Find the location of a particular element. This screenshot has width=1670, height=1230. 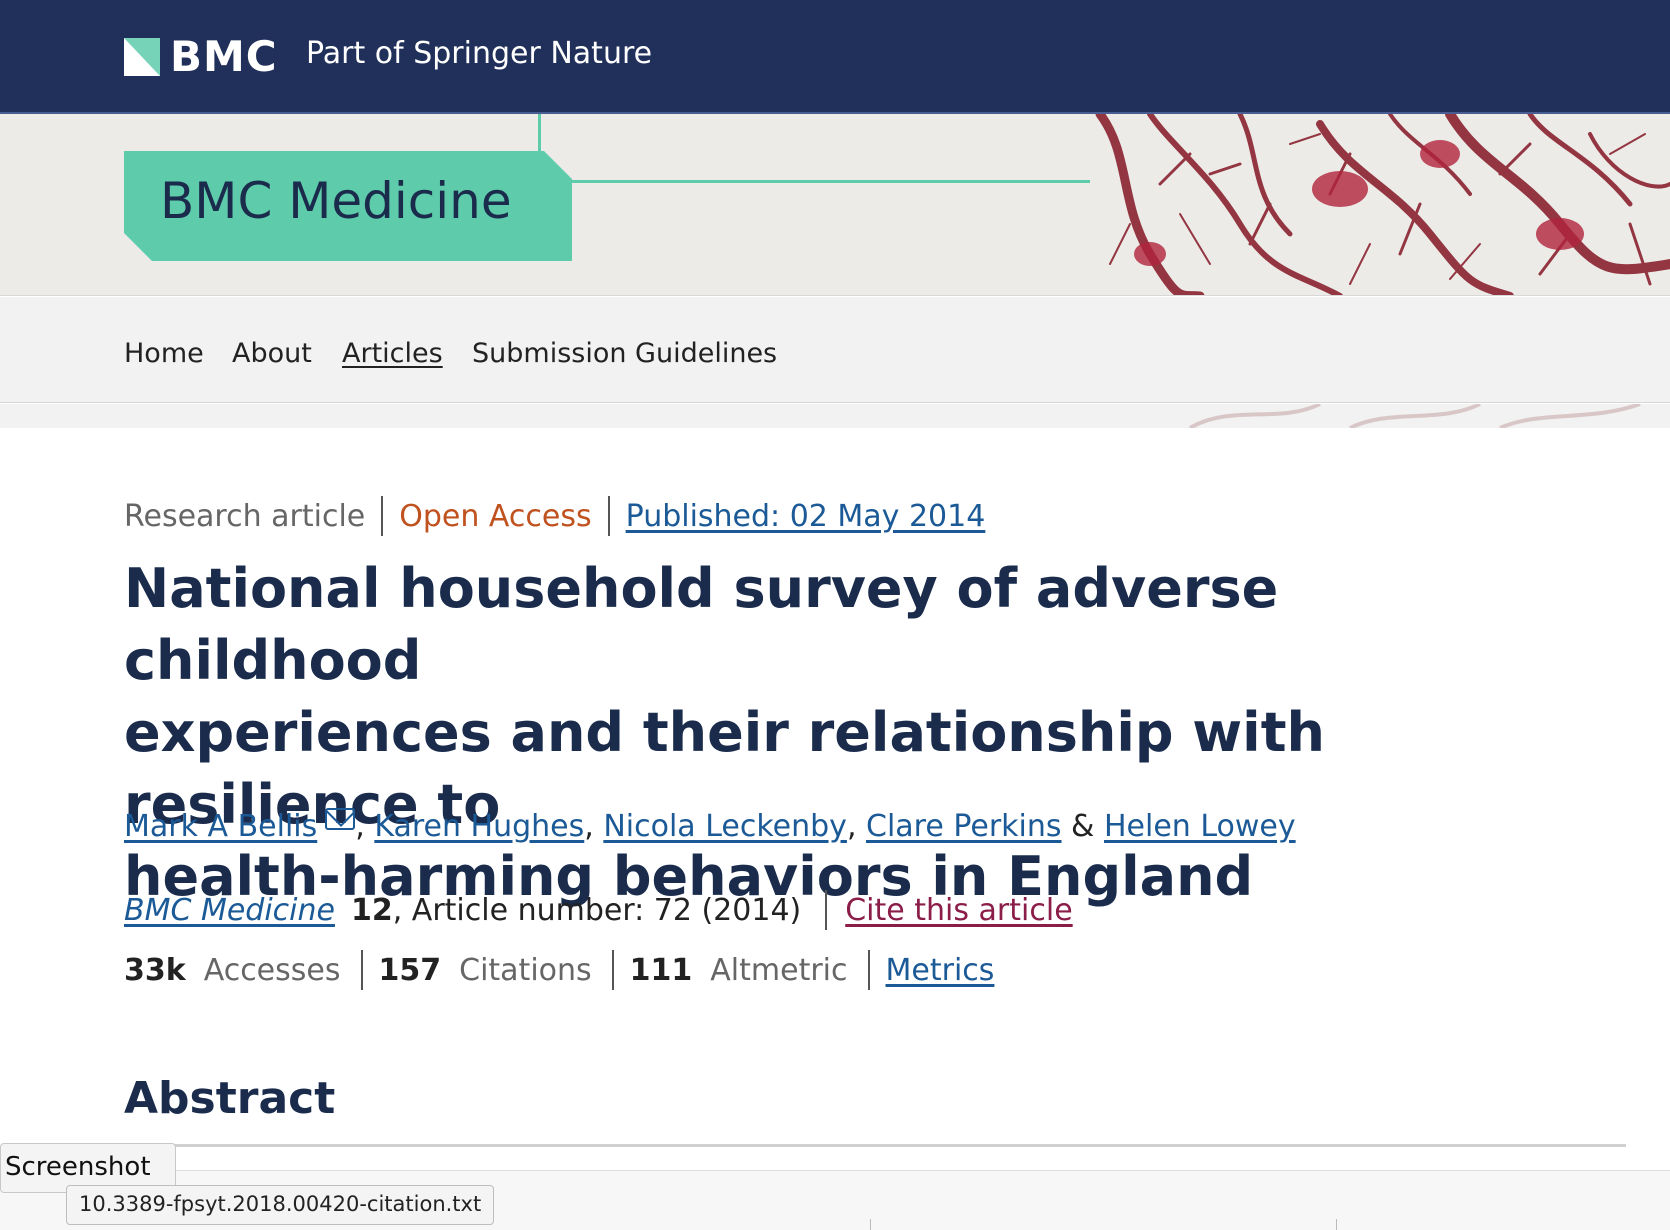

volume-number: 12 is located at coordinates (371, 910).